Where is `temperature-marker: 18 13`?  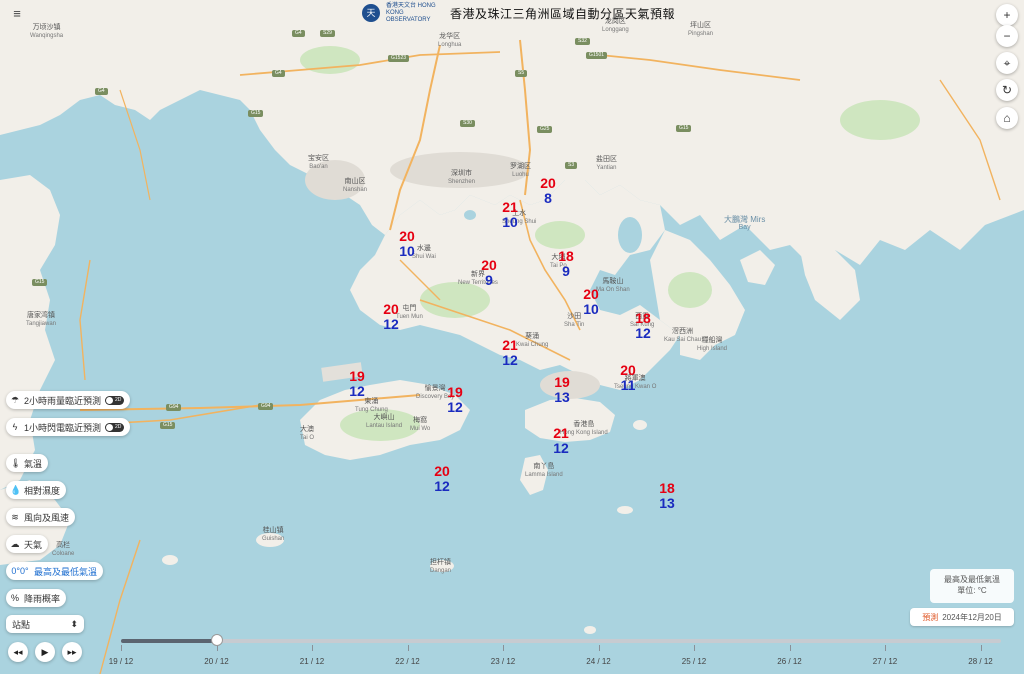
temperature-marker: 18 13 is located at coordinates (667, 496).